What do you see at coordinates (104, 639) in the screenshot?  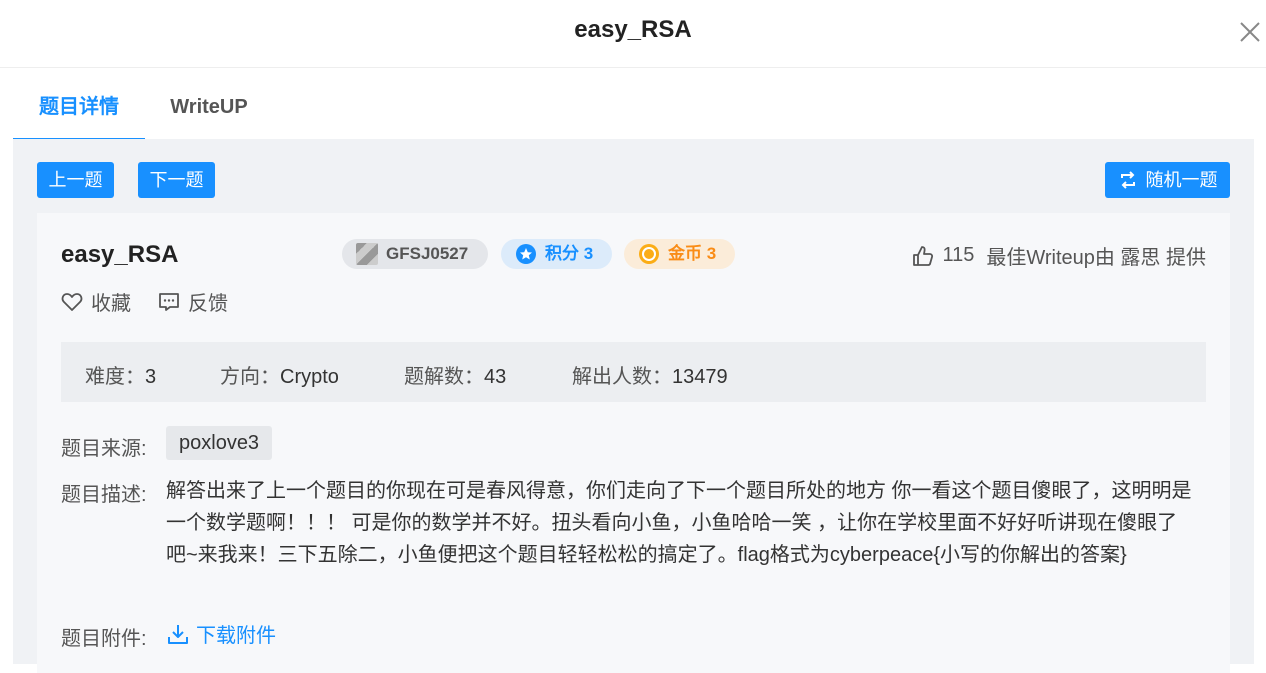 I see `attachment-label: 题目附件:` at bounding box center [104, 639].